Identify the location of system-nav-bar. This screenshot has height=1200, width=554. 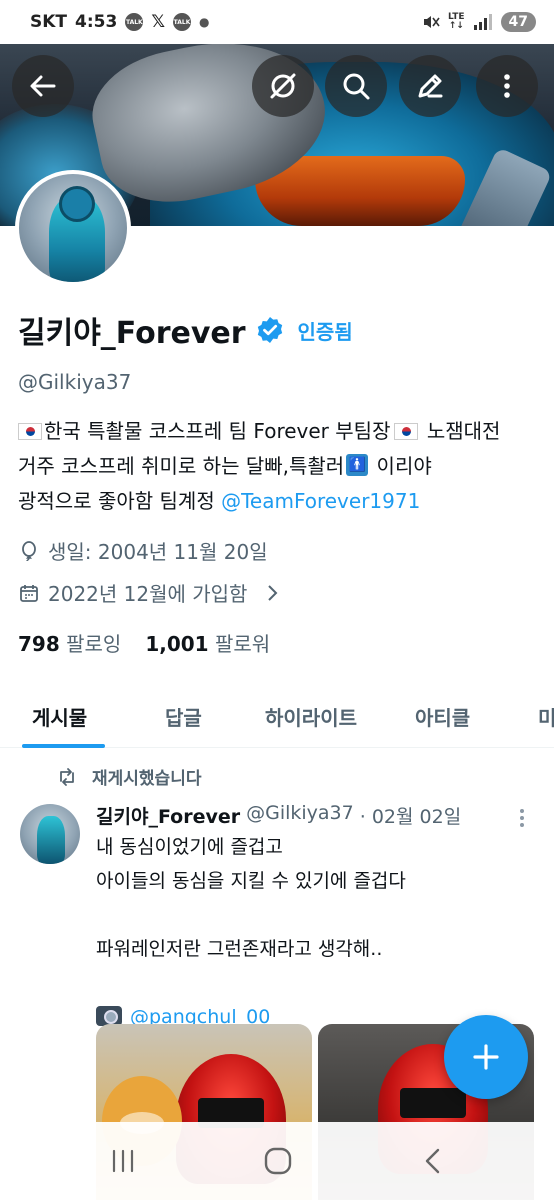
(277, 1161).